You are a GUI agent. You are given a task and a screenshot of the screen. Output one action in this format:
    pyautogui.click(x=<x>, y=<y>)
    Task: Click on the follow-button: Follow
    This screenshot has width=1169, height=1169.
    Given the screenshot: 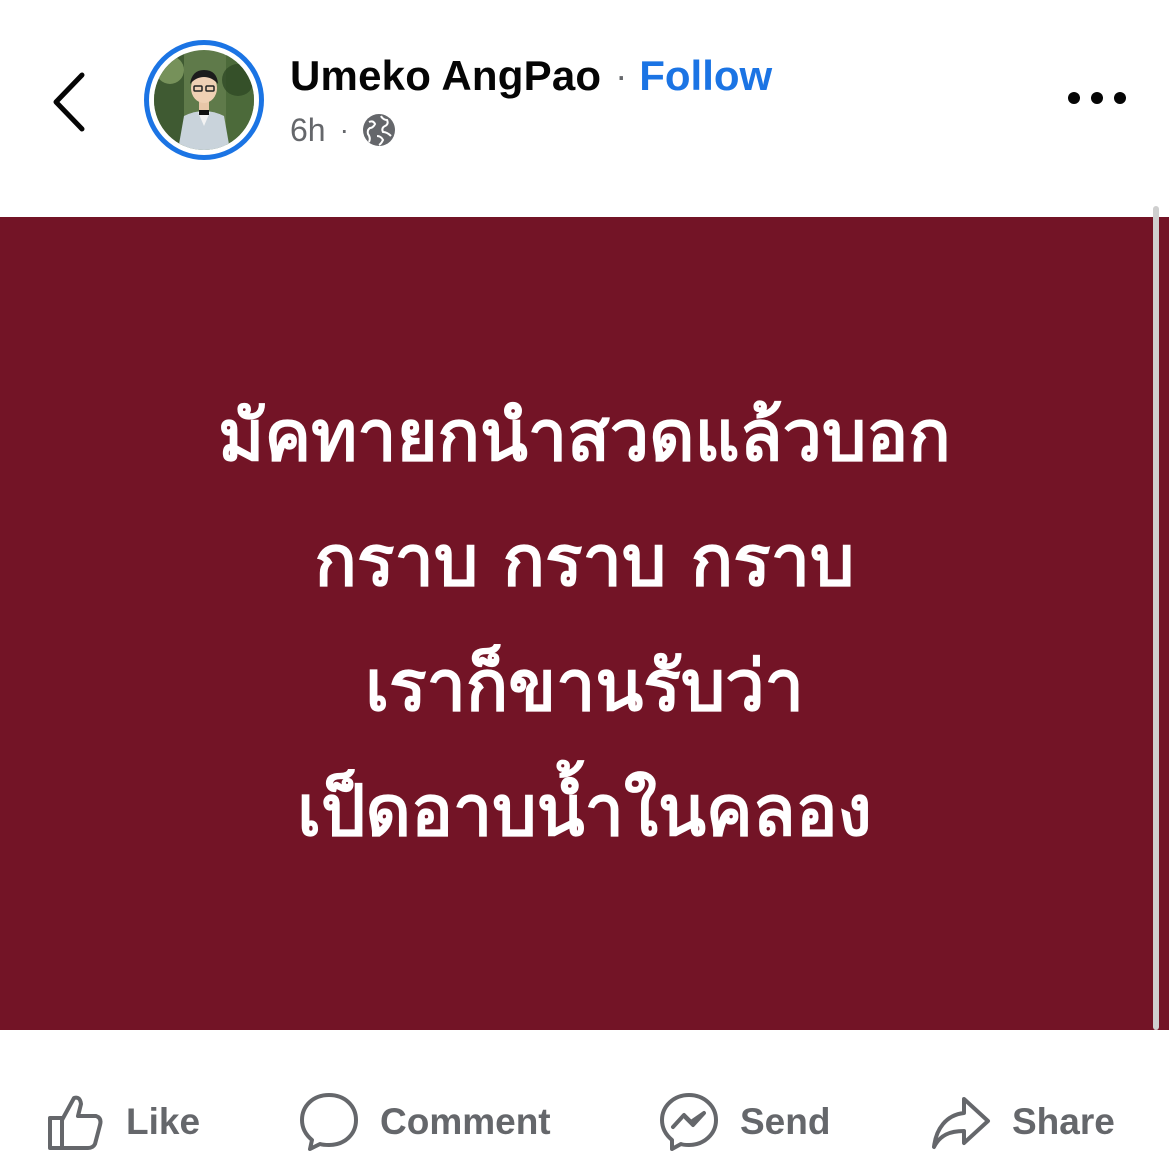 What is the action you would take?
    pyautogui.click(x=705, y=76)
    